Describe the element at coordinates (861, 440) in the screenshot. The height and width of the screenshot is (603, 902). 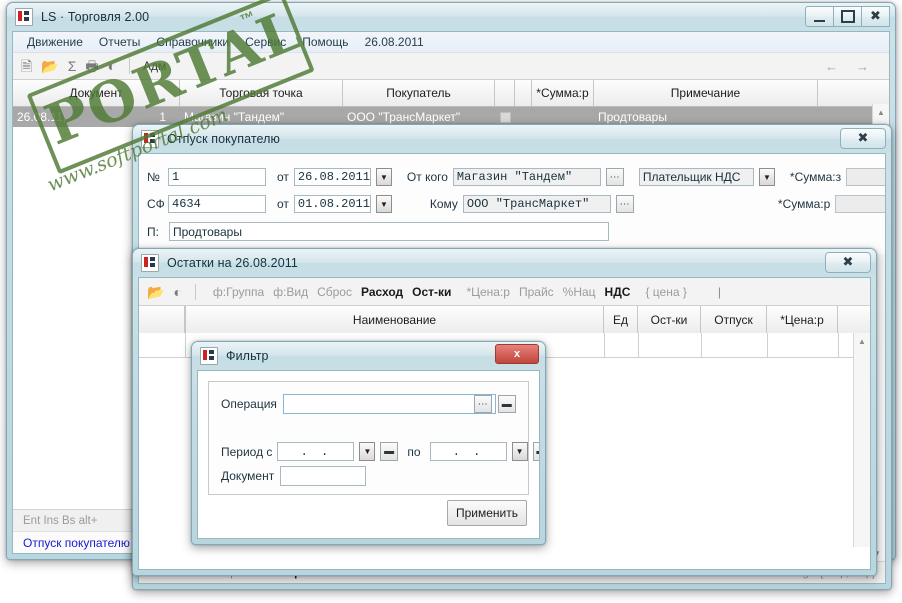
I see `stock-scrollbar: ▲` at that location.